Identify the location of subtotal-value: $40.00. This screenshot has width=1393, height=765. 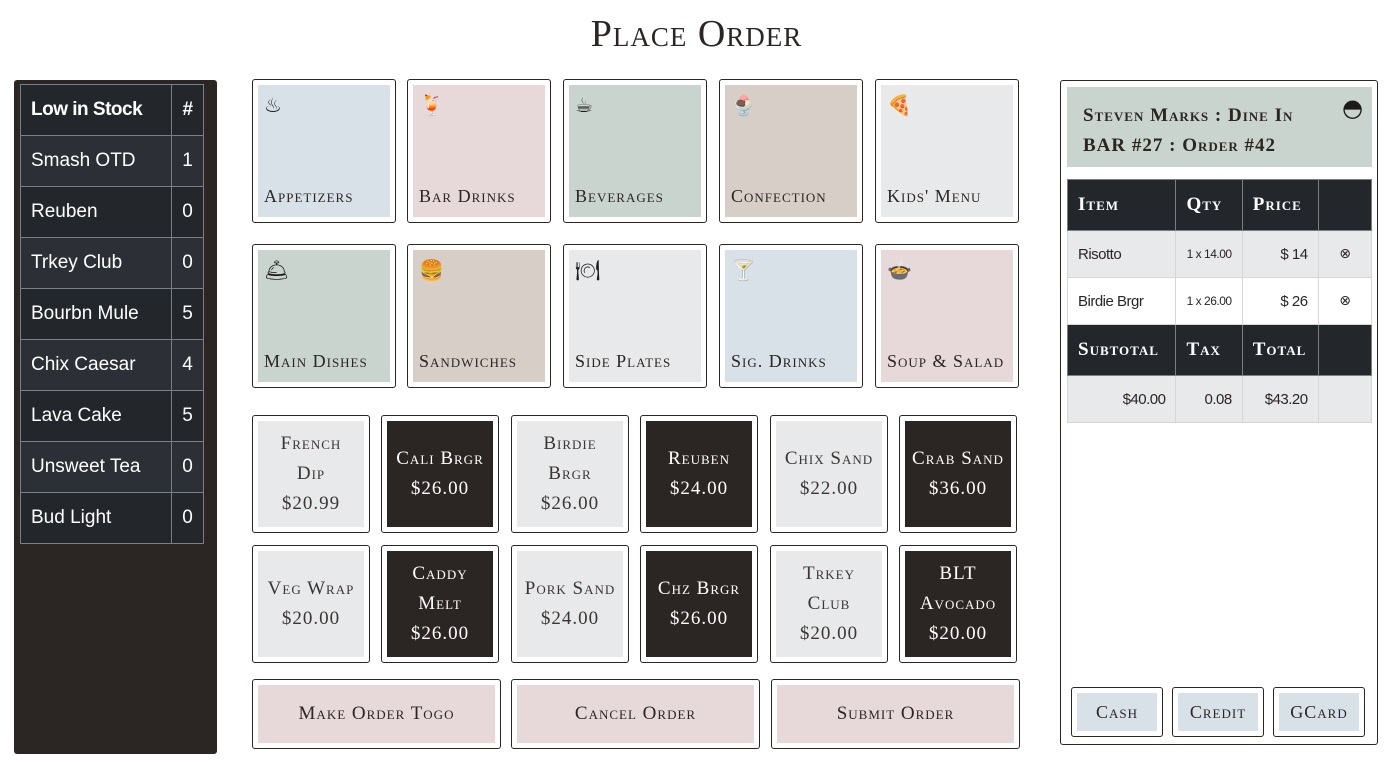
(1121, 399).